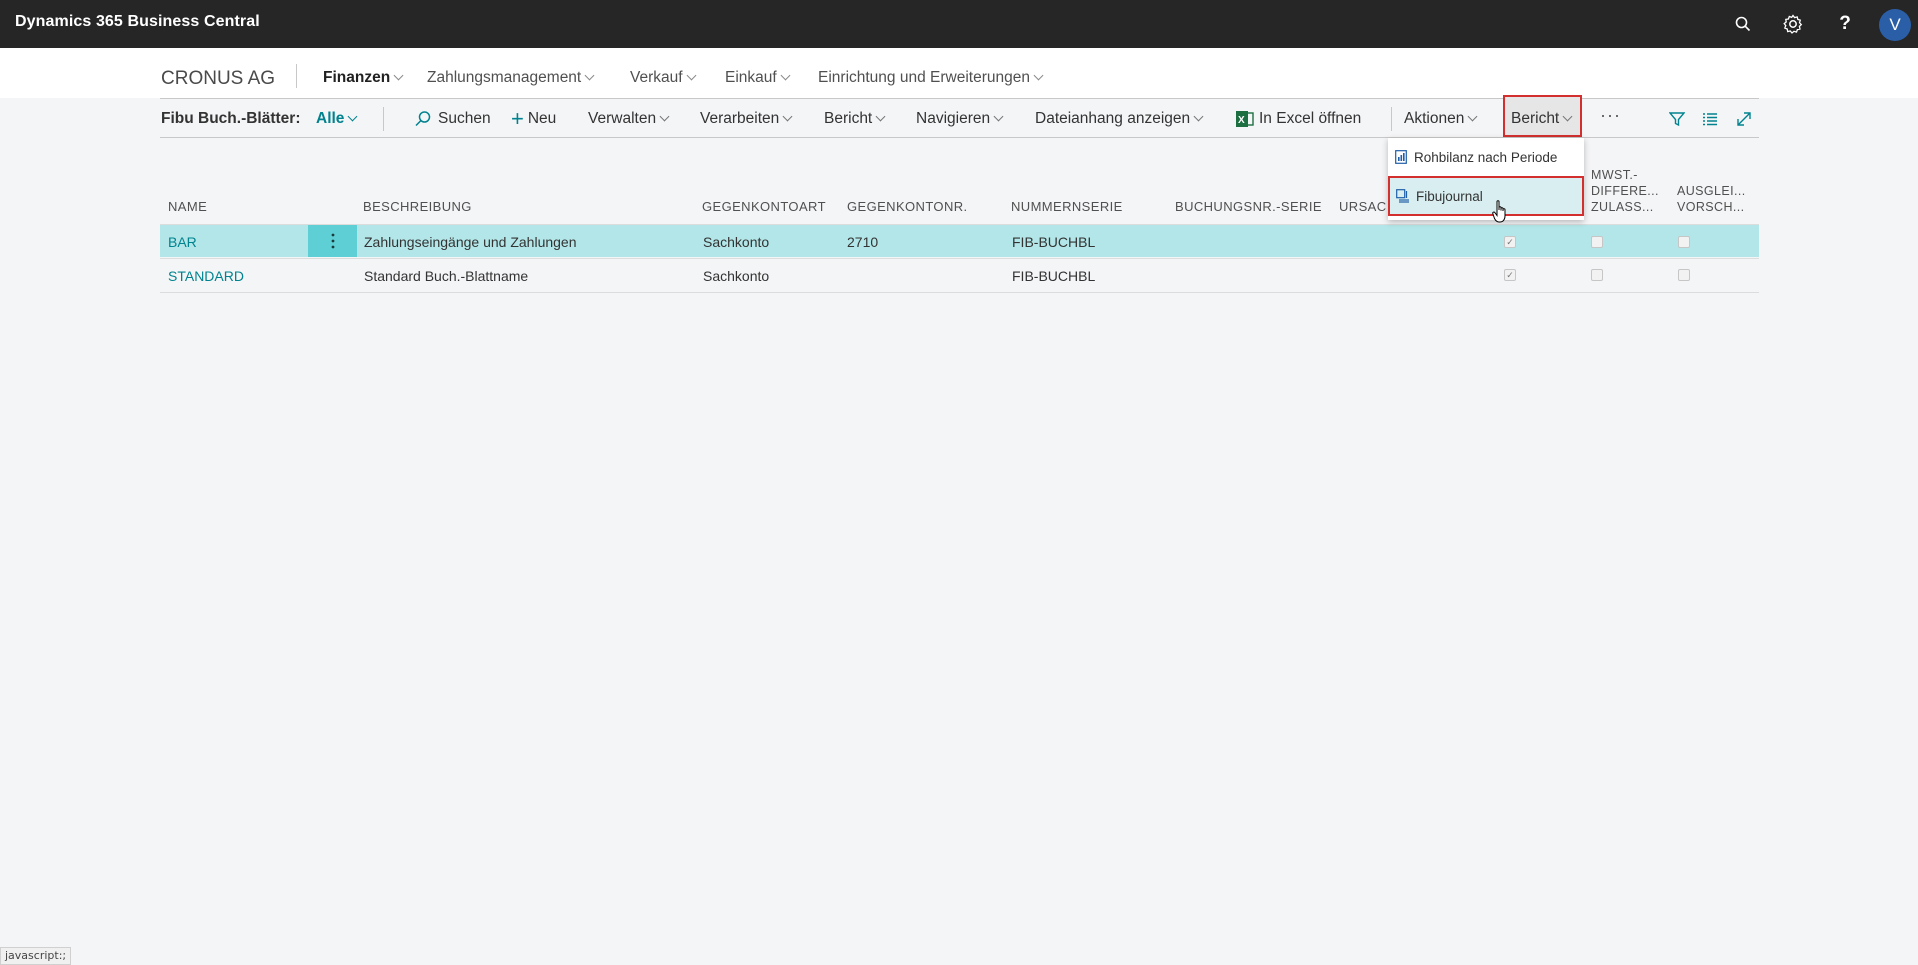  Describe the element at coordinates (417, 206) in the screenshot. I see `column-header-description: BESCHREIBUNG` at that location.